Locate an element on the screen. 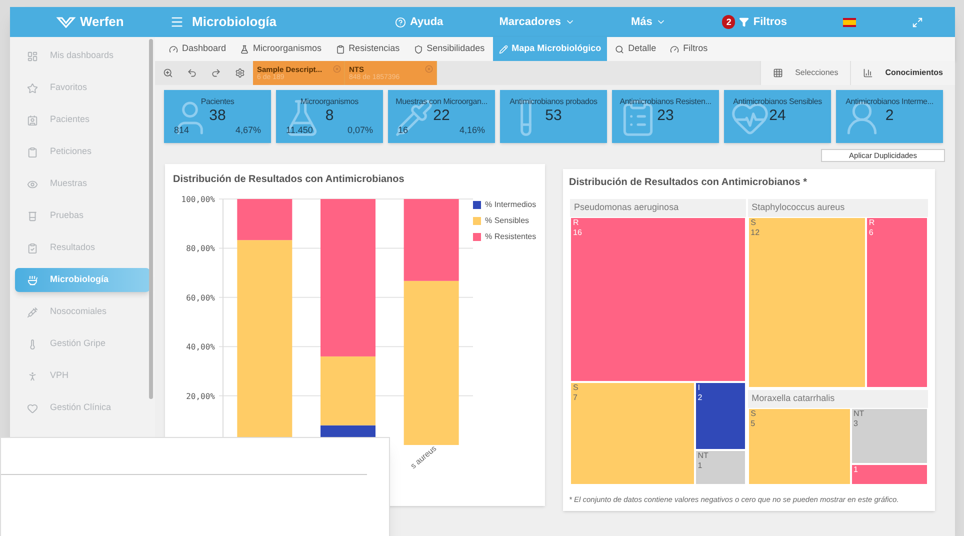  sidebar-item: Muestras is located at coordinates (82, 184).